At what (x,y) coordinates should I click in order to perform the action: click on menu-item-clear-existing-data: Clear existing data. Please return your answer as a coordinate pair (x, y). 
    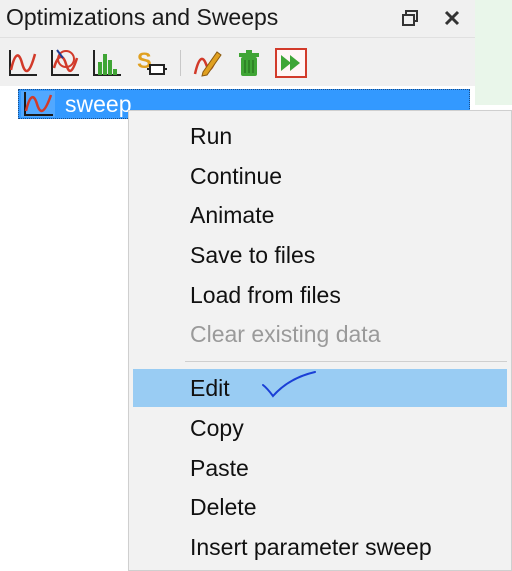
    Looking at the image, I should click on (320, 334).